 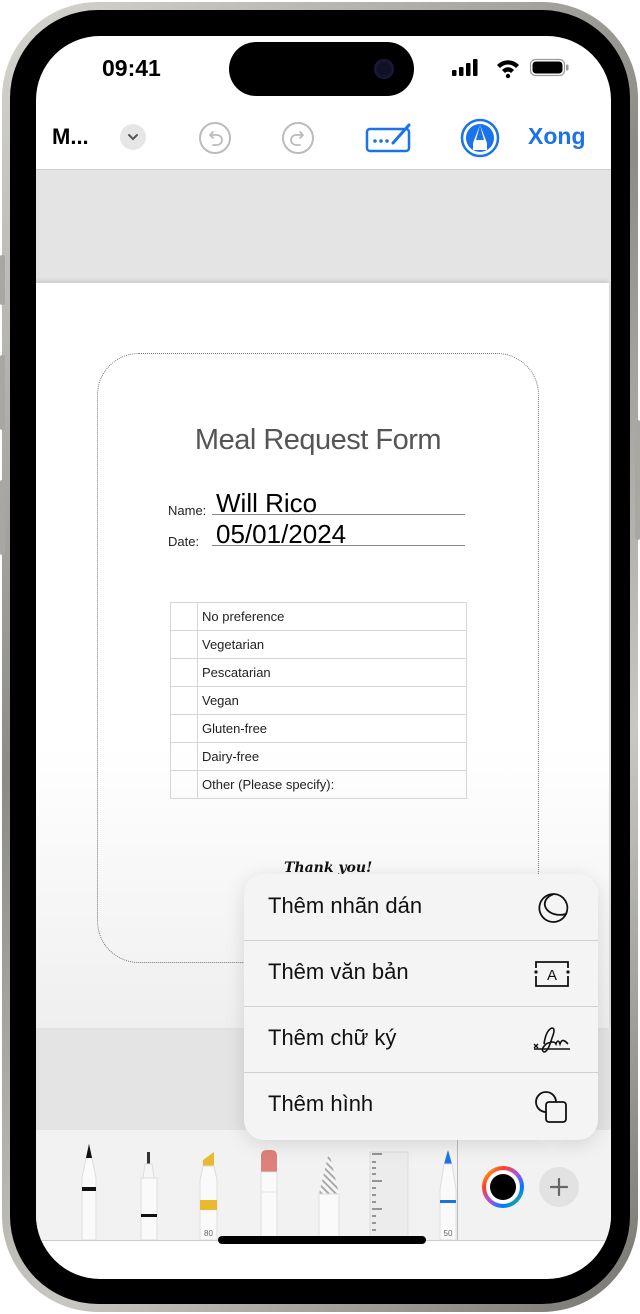 I want to click on name-underline, so click(x=338, y=514).